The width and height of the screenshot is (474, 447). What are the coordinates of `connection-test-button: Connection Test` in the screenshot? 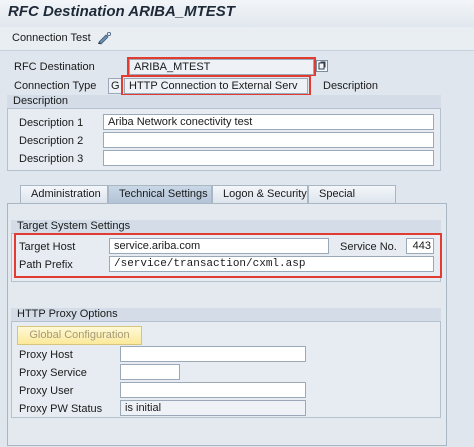 It's located at (51, 38).